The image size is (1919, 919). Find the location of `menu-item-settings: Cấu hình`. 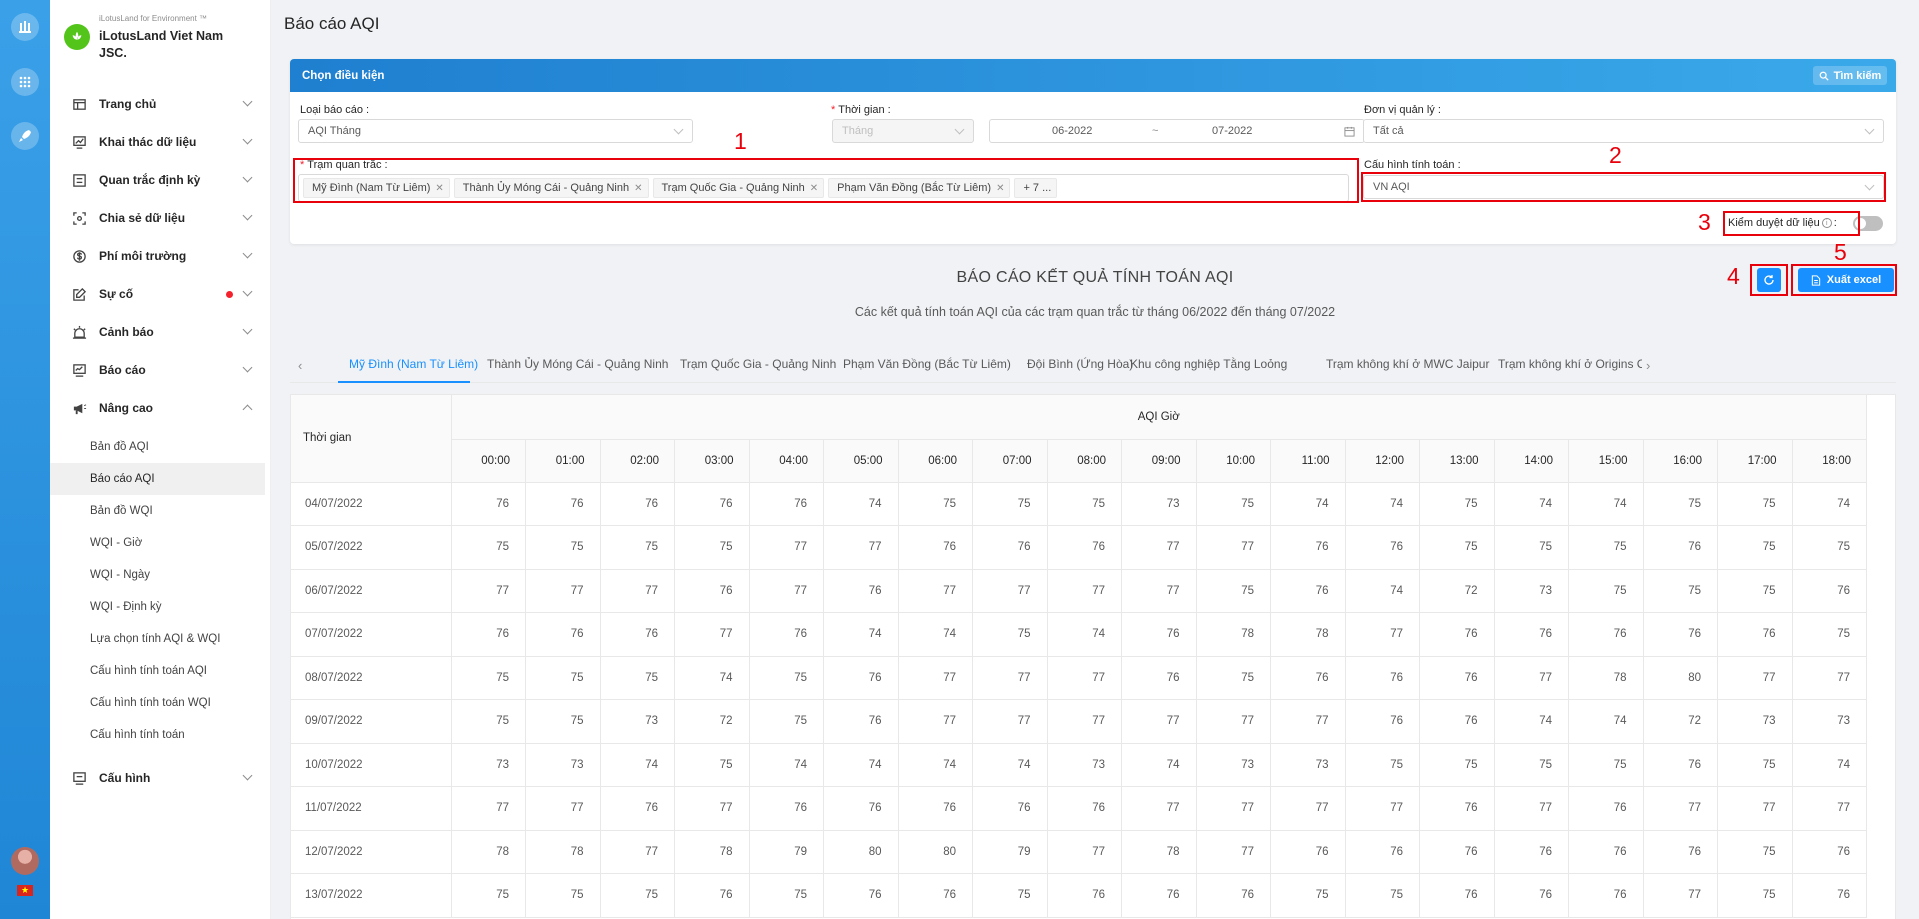

menu-item-settings: Cấu hình is located at coordinates (160, 778).